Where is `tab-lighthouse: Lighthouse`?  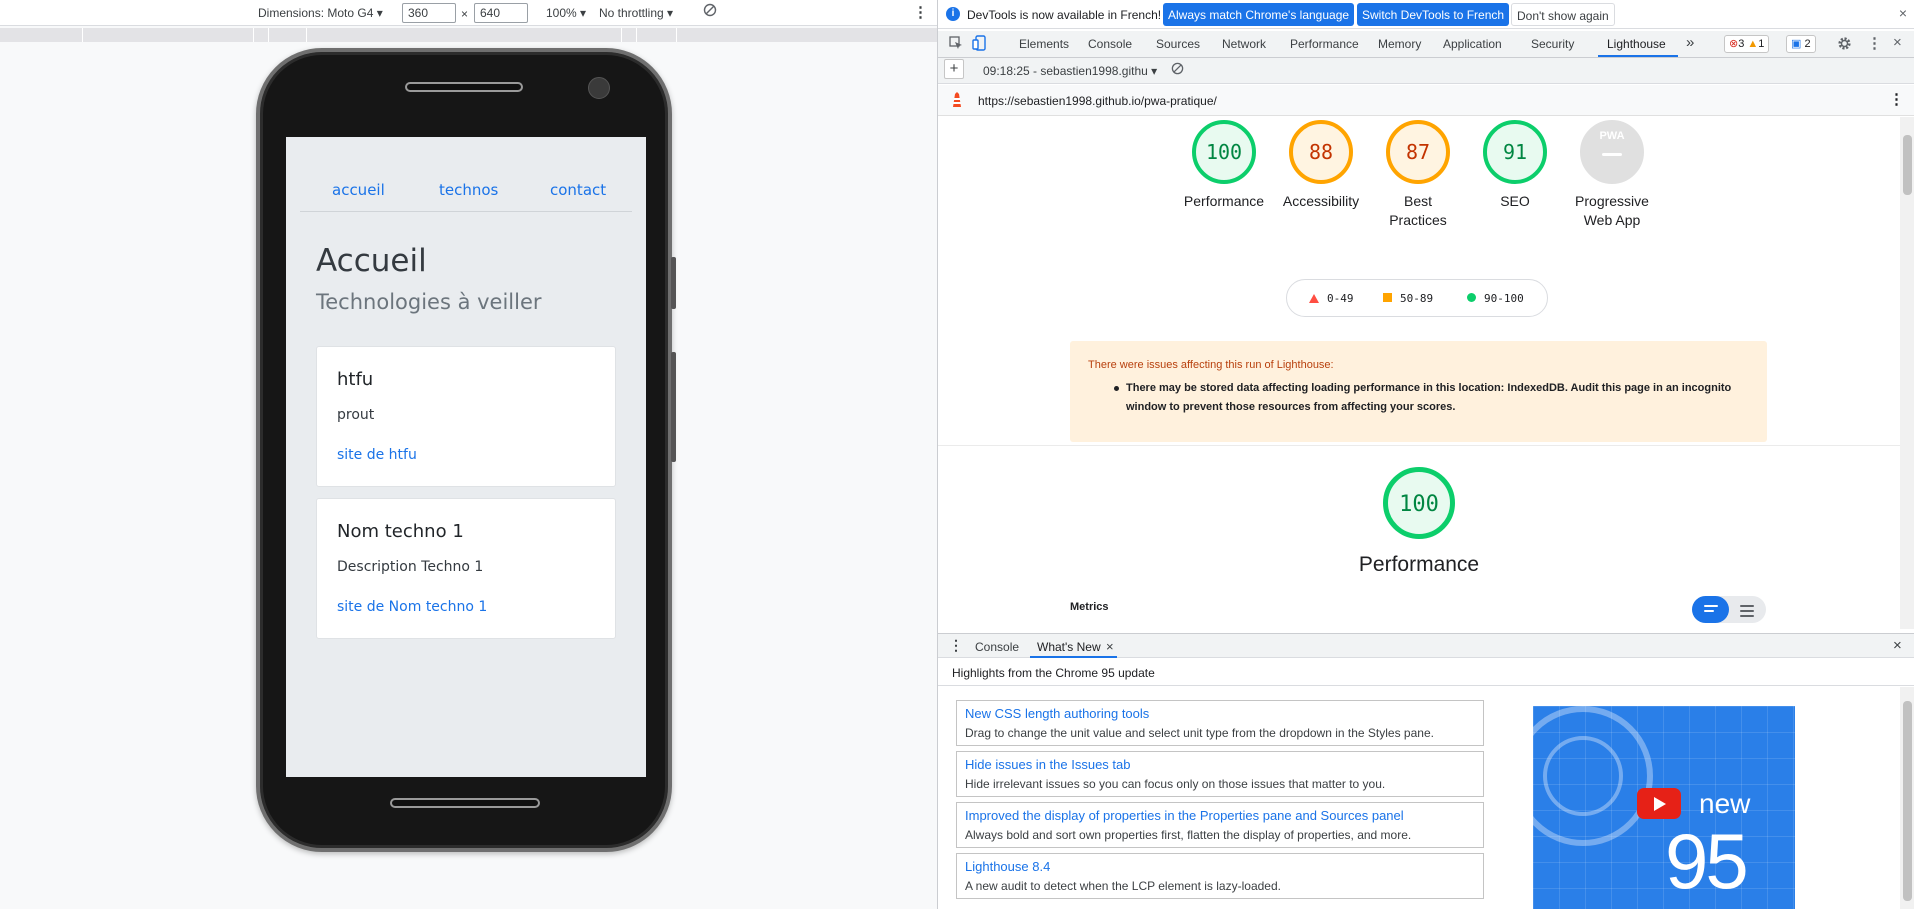 tab-lighthouse: Lighthouse is located at coordinates (1636, 44).